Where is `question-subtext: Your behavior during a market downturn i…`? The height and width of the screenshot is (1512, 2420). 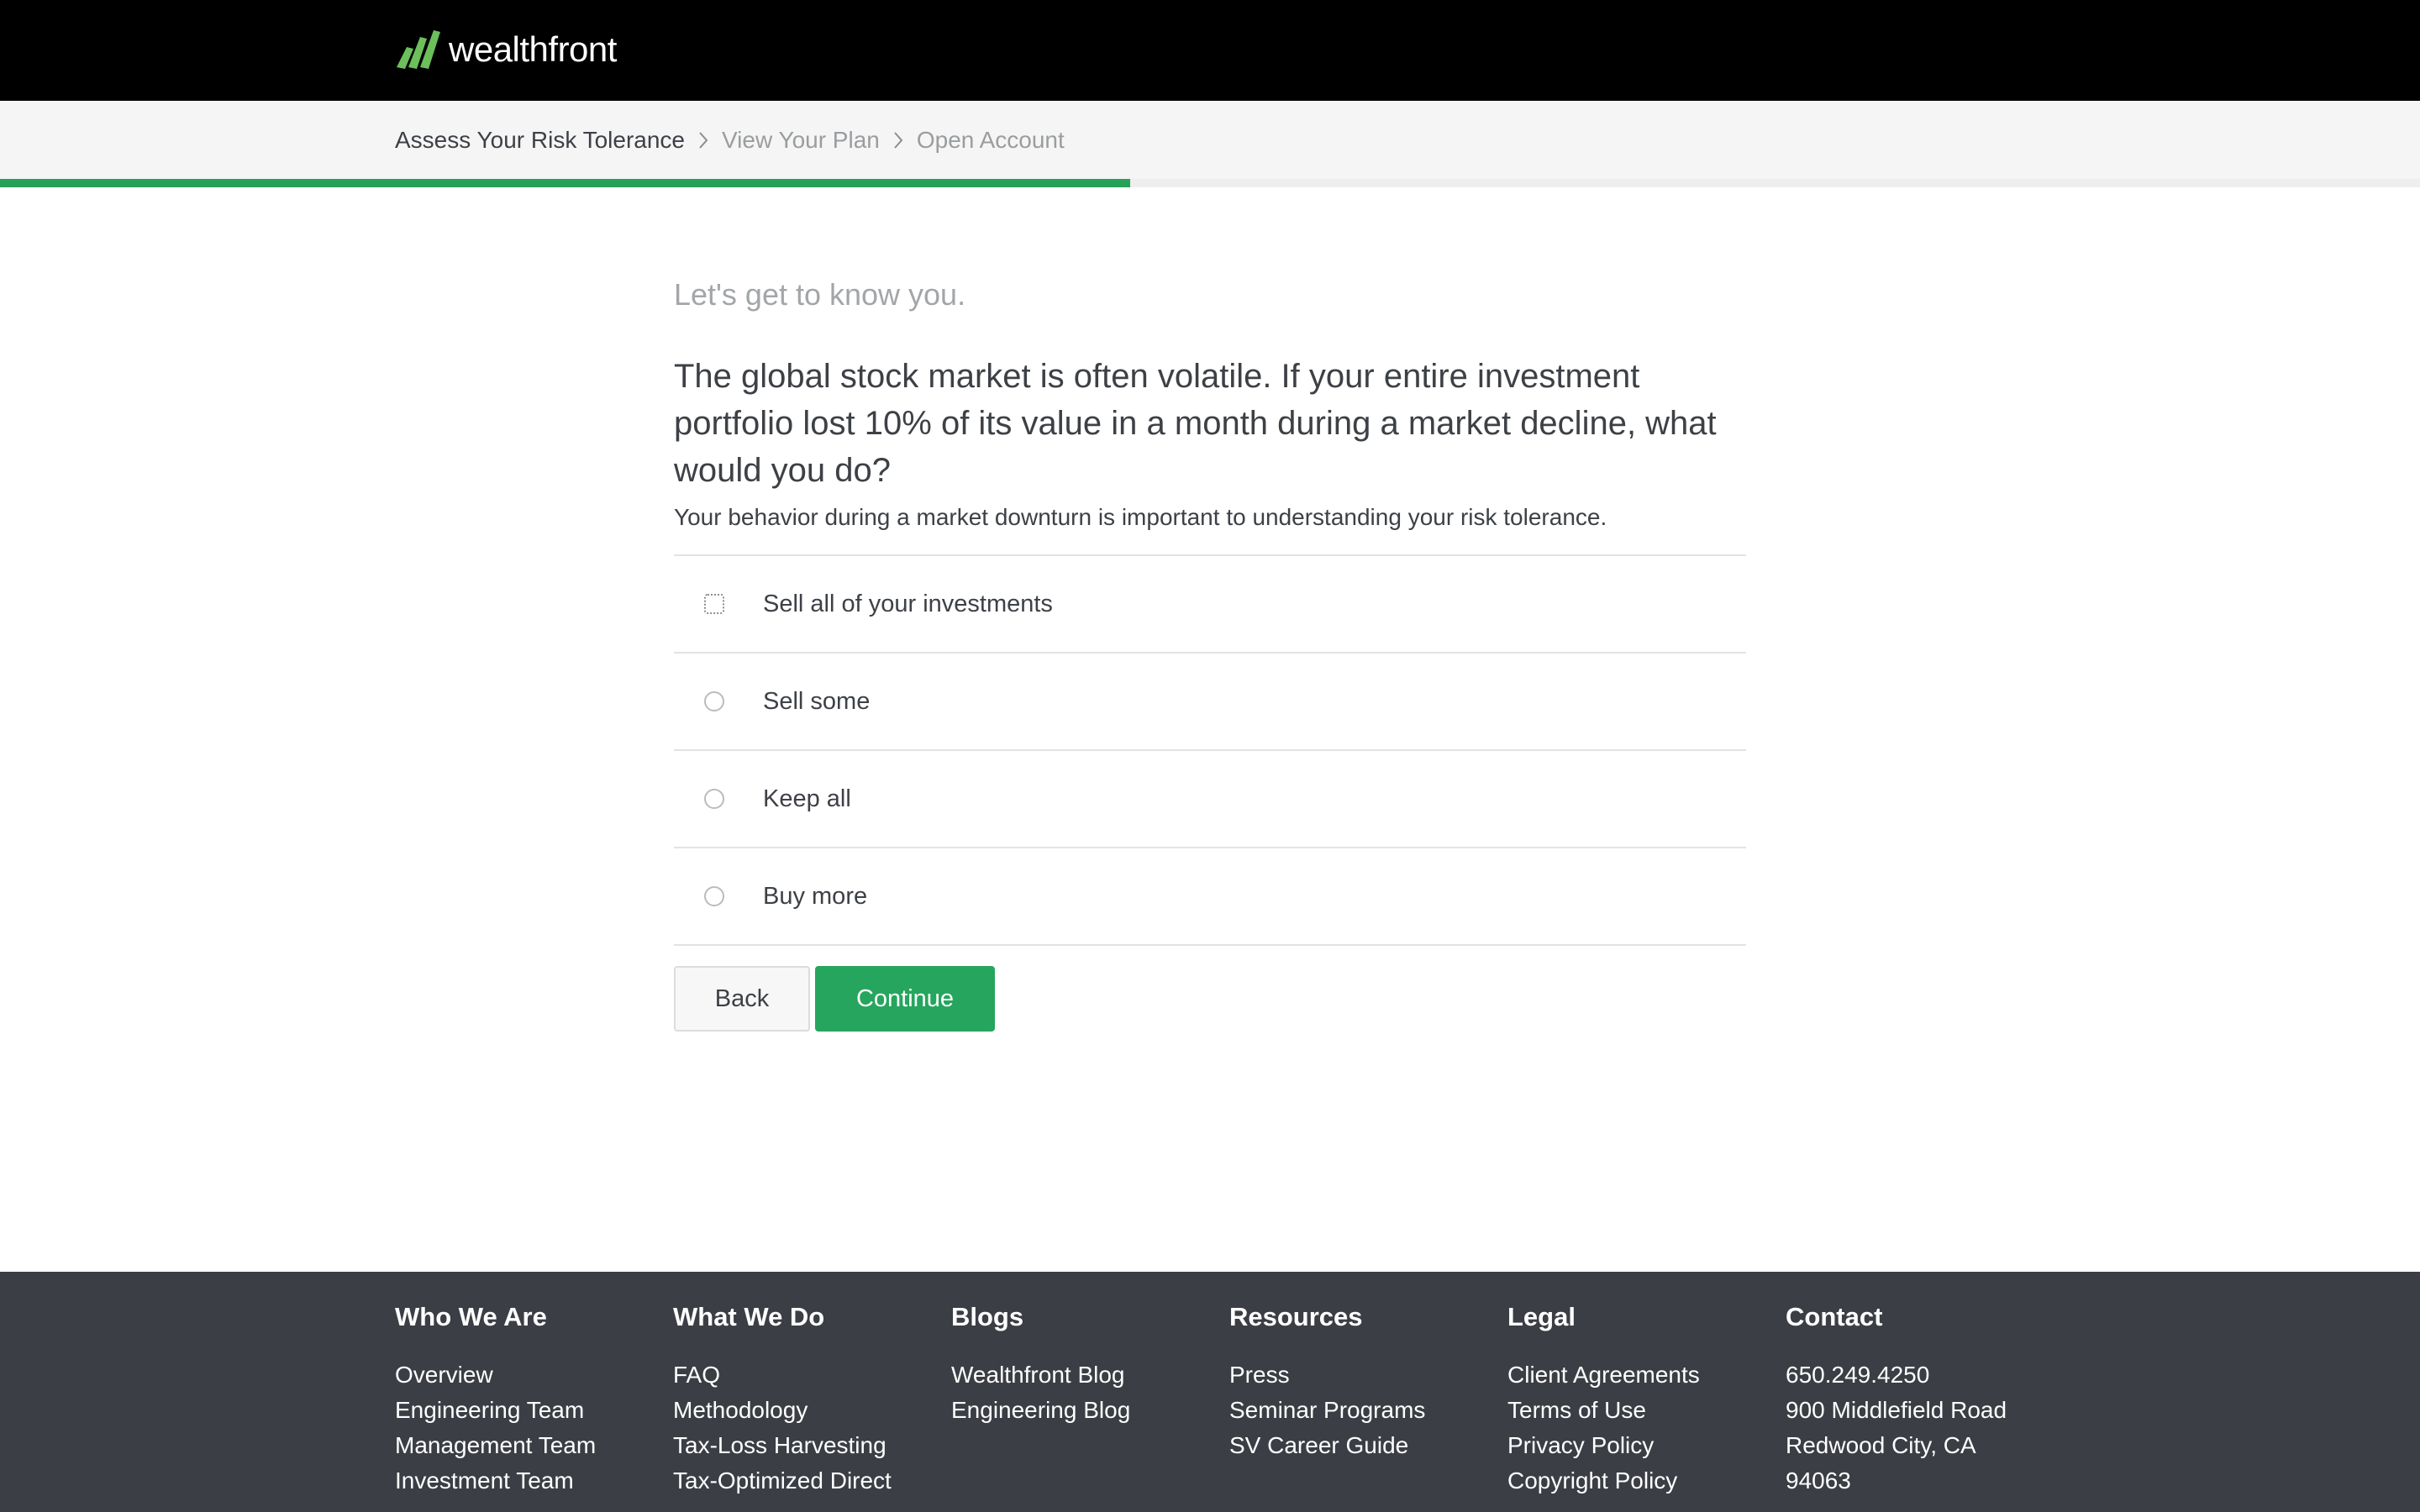
question-subtext: Your behavior during a market downturn i… is located at coordinates (1140, 517).